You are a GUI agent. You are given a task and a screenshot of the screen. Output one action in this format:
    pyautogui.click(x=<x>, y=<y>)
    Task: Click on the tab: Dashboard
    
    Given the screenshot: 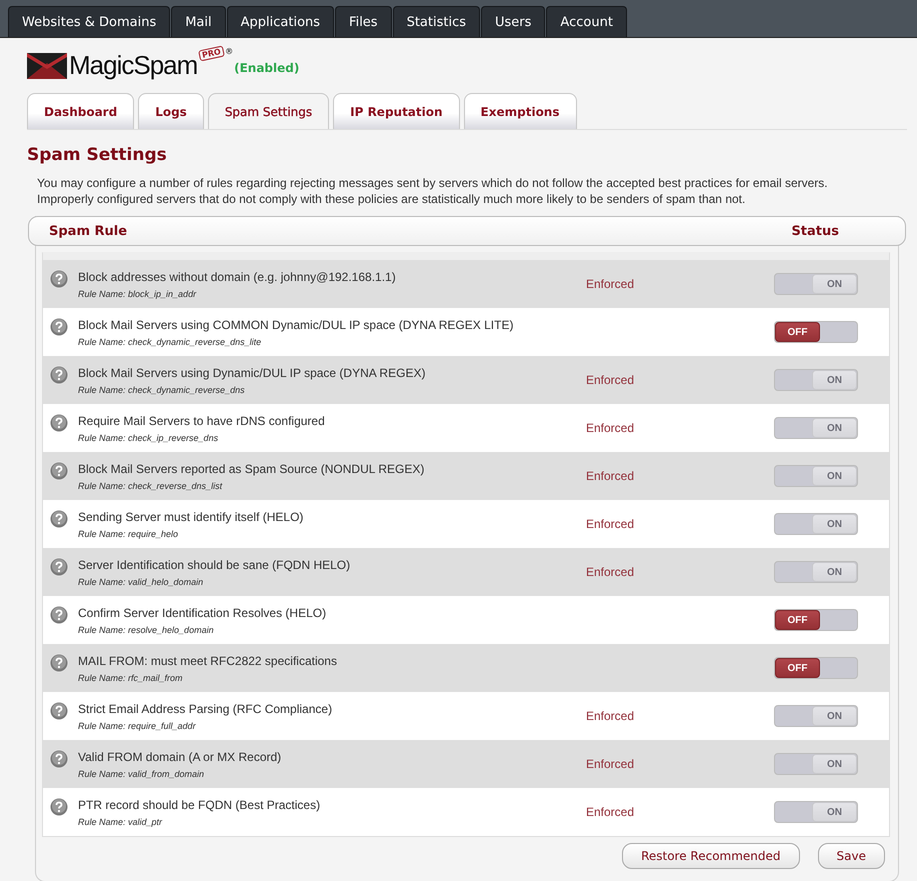 What is the action you would take?
    pyautogui.click(x=80, y=111)
    